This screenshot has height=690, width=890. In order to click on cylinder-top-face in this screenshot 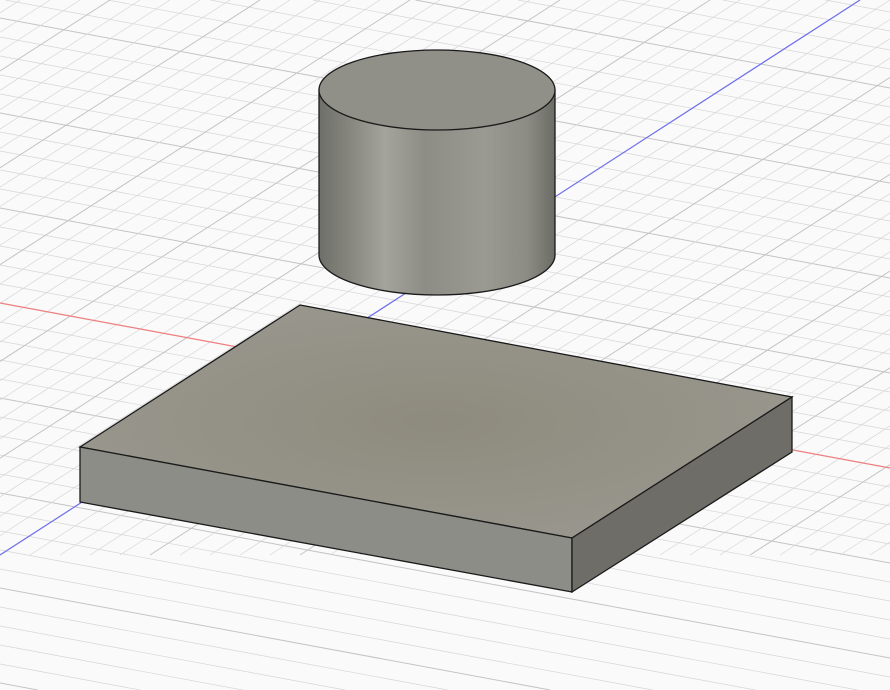, I will do `click(437, 90)`.